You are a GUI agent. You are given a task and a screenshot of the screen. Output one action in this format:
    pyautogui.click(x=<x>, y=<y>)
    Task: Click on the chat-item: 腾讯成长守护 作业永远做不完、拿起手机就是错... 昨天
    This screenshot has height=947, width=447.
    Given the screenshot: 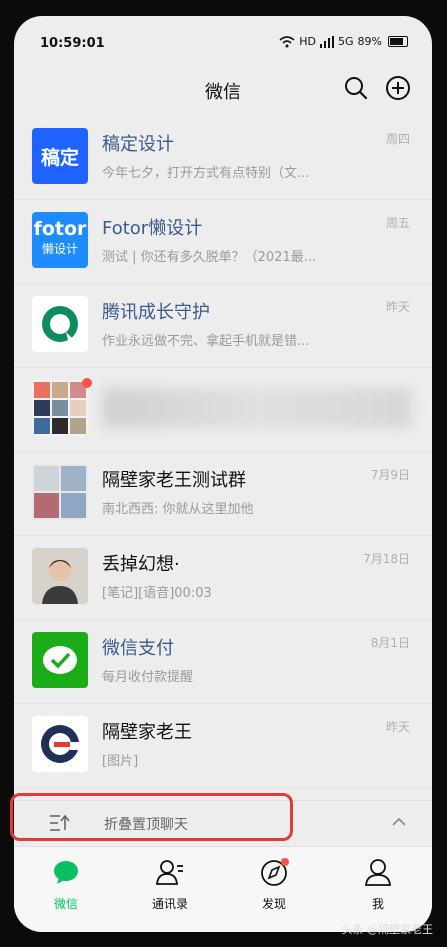 What is the action you would take?
    pyautogui.click(x=223, y=326)
    